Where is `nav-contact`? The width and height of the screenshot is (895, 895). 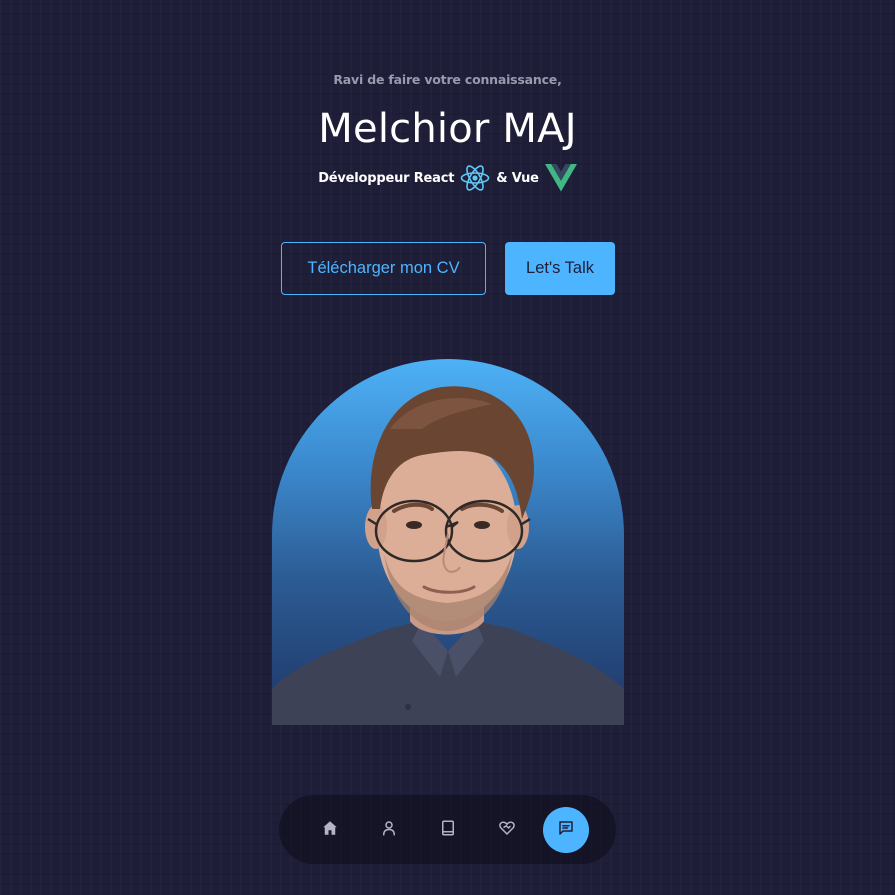
nav-contact is located at coordinates (565, 829).